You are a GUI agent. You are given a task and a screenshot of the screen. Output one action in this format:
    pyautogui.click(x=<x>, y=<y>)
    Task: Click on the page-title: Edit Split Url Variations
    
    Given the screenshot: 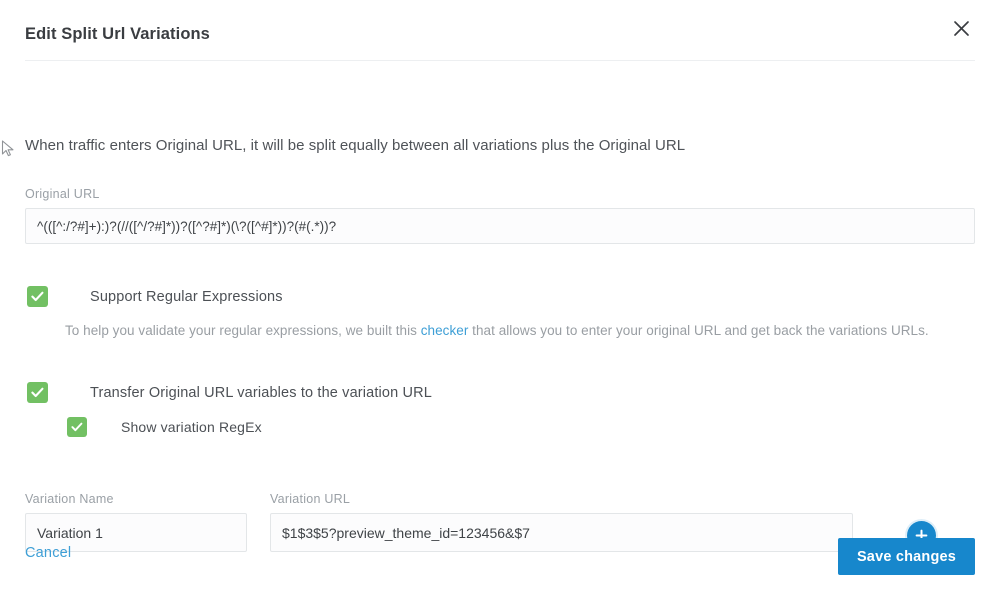 What is the action you would take?
    pyautogui.click(x=117, y=34)
    